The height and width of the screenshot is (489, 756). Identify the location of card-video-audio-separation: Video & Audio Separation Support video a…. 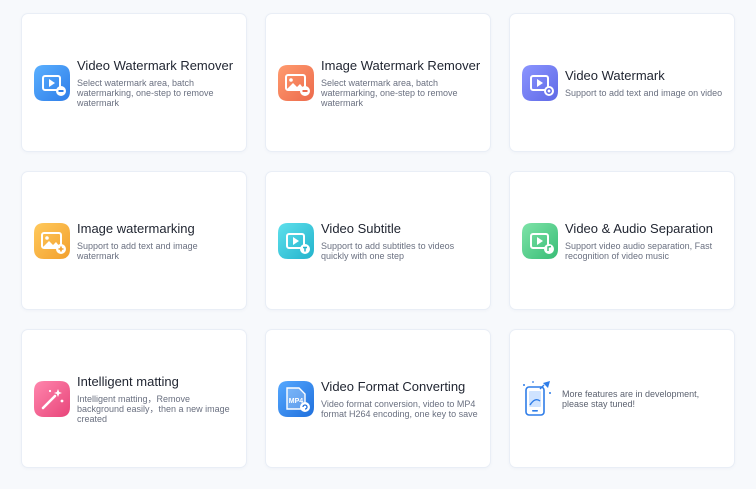
(622, 240).